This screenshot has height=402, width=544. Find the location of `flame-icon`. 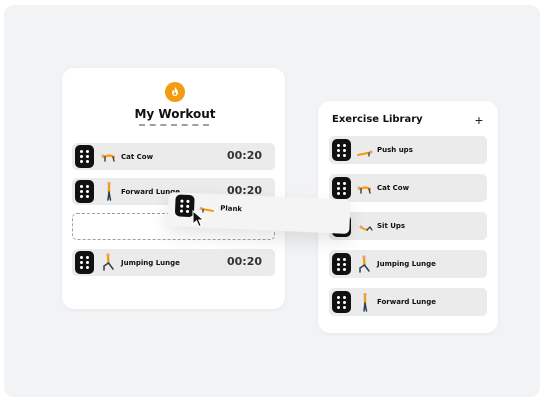

flame-icon is located at coordinates (175, 92).